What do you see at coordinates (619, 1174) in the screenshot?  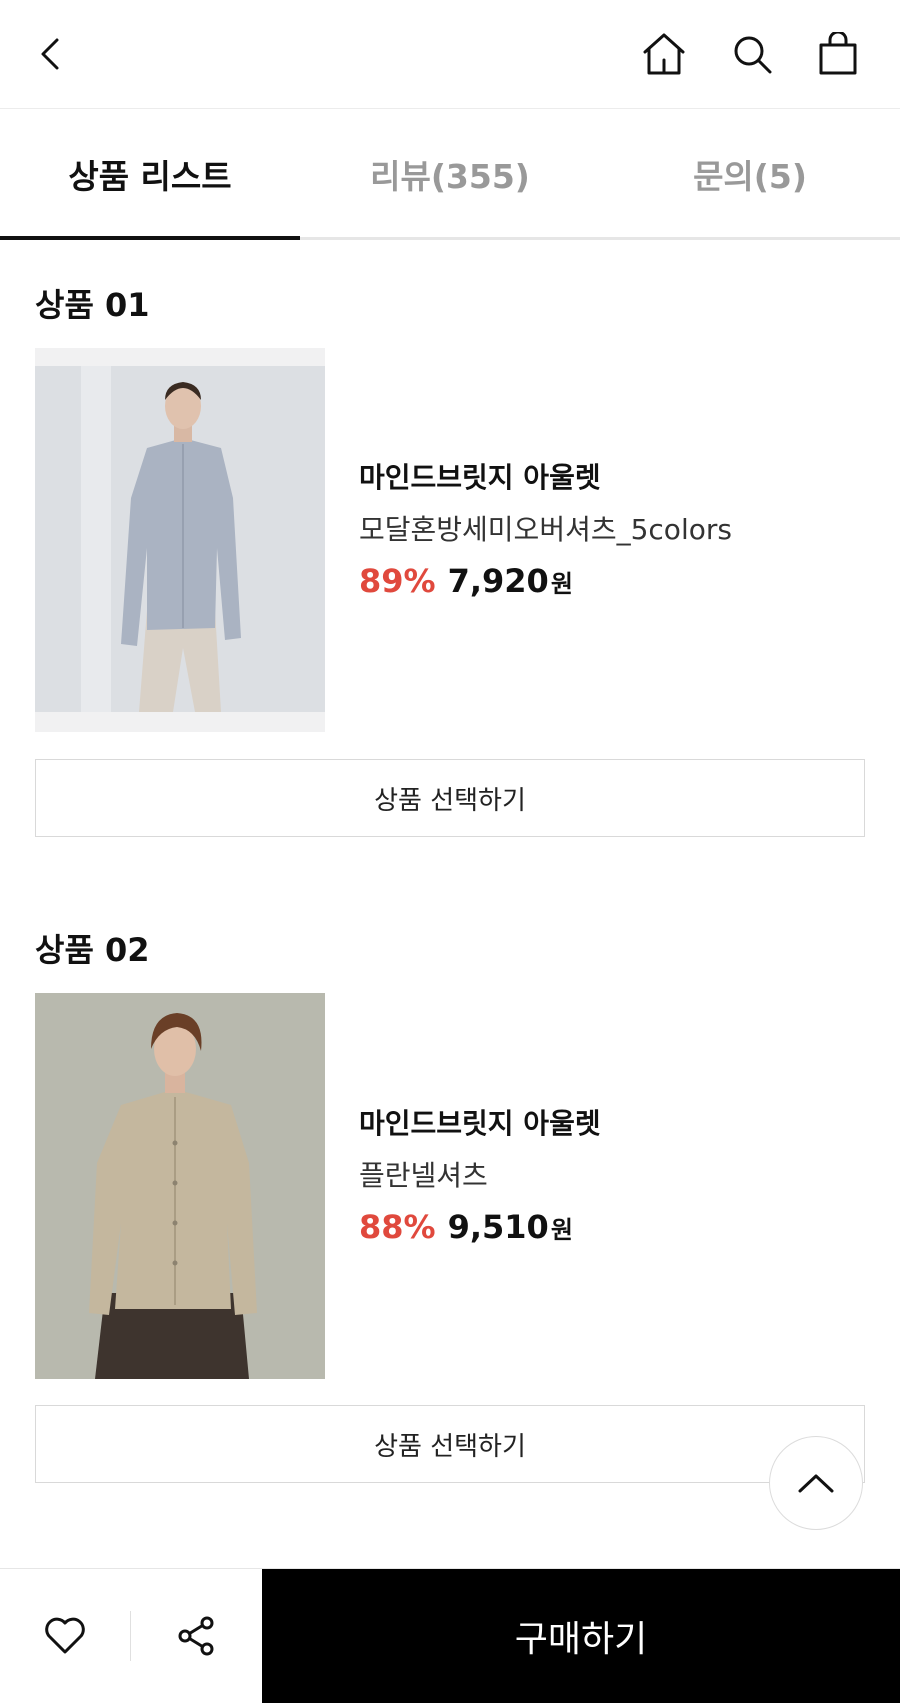 I see `product-info: 마인드브릿지 아울렛 플란넬셔츠 88% 9,510 원` at bounding box center [619, 1174].